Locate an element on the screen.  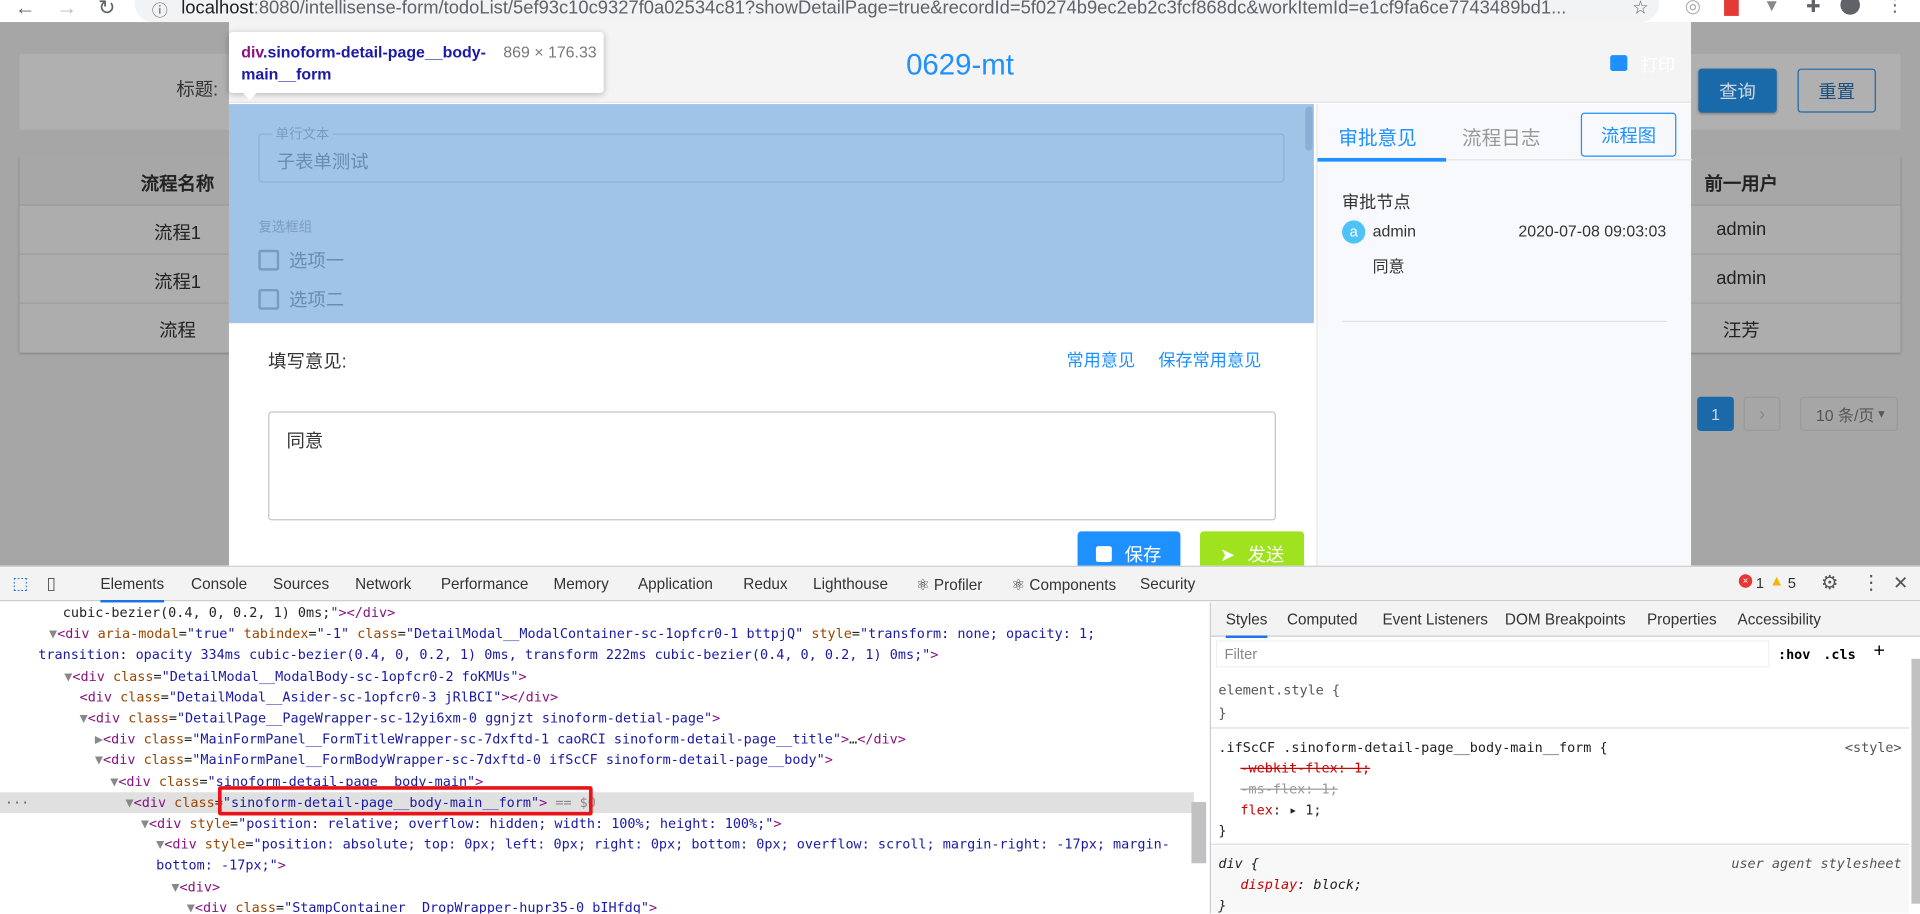
devtools-tab: Memory is located at coordinates (580, 584).